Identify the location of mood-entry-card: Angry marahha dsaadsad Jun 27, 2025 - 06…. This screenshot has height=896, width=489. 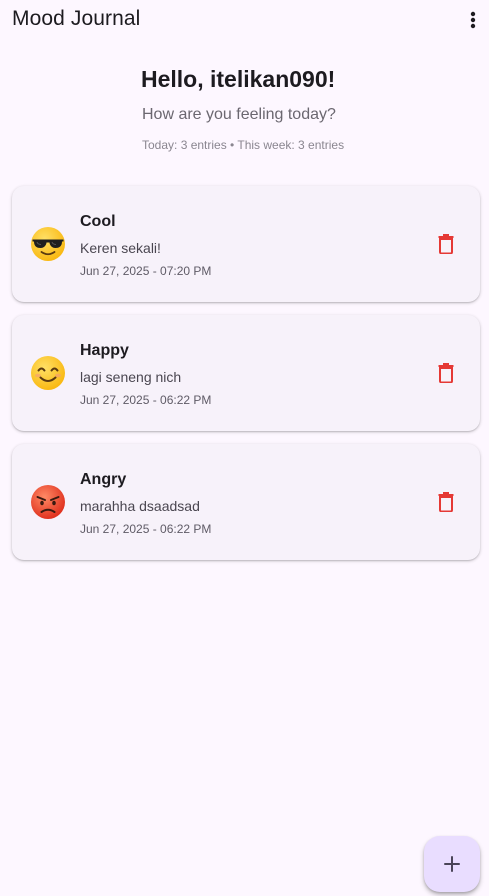
(246, 502).